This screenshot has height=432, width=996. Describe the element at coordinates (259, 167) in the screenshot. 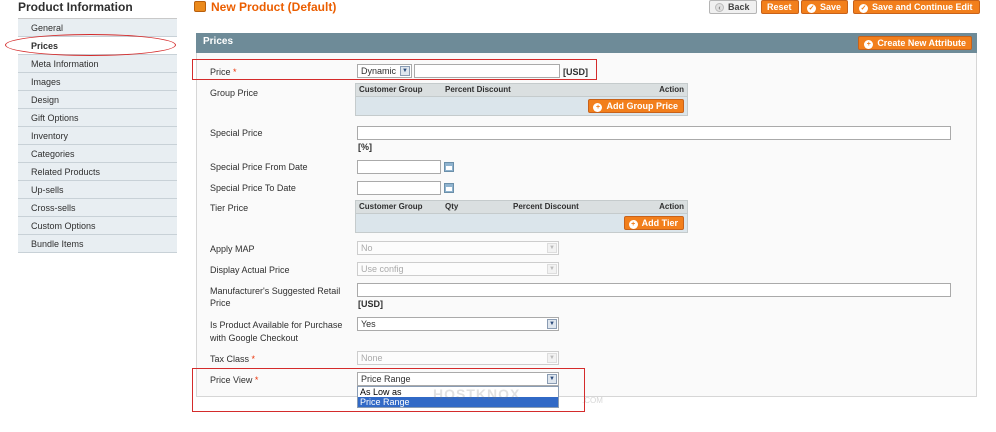

I see `special-from-label: Special Price From Date` at that location.